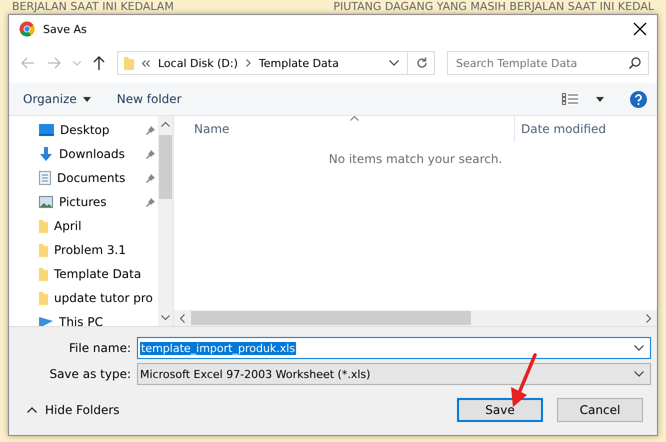  Describe the element at coordinates (548, 63) in the screenshot. I see `search-field: Search Template Data` at that location.